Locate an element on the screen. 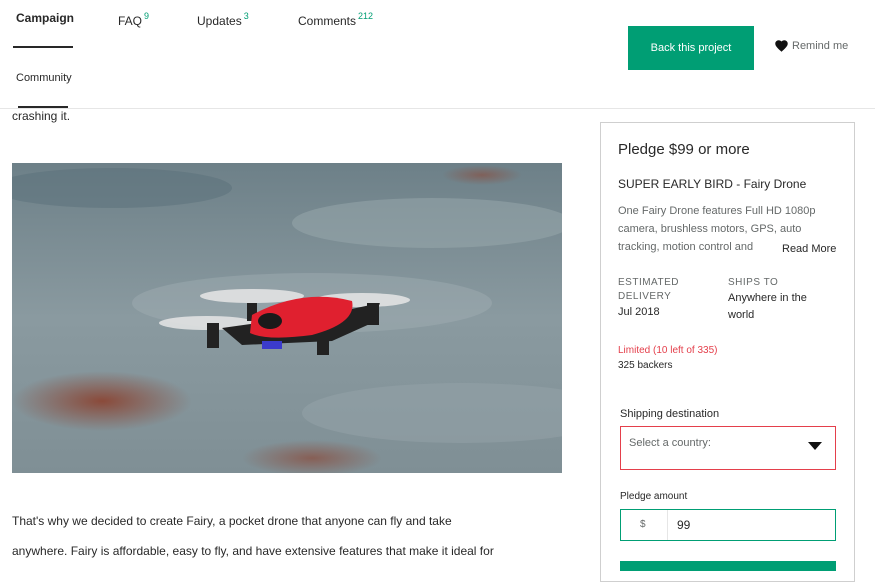  country-select: Select a country: is located at coordinates (728, 448).